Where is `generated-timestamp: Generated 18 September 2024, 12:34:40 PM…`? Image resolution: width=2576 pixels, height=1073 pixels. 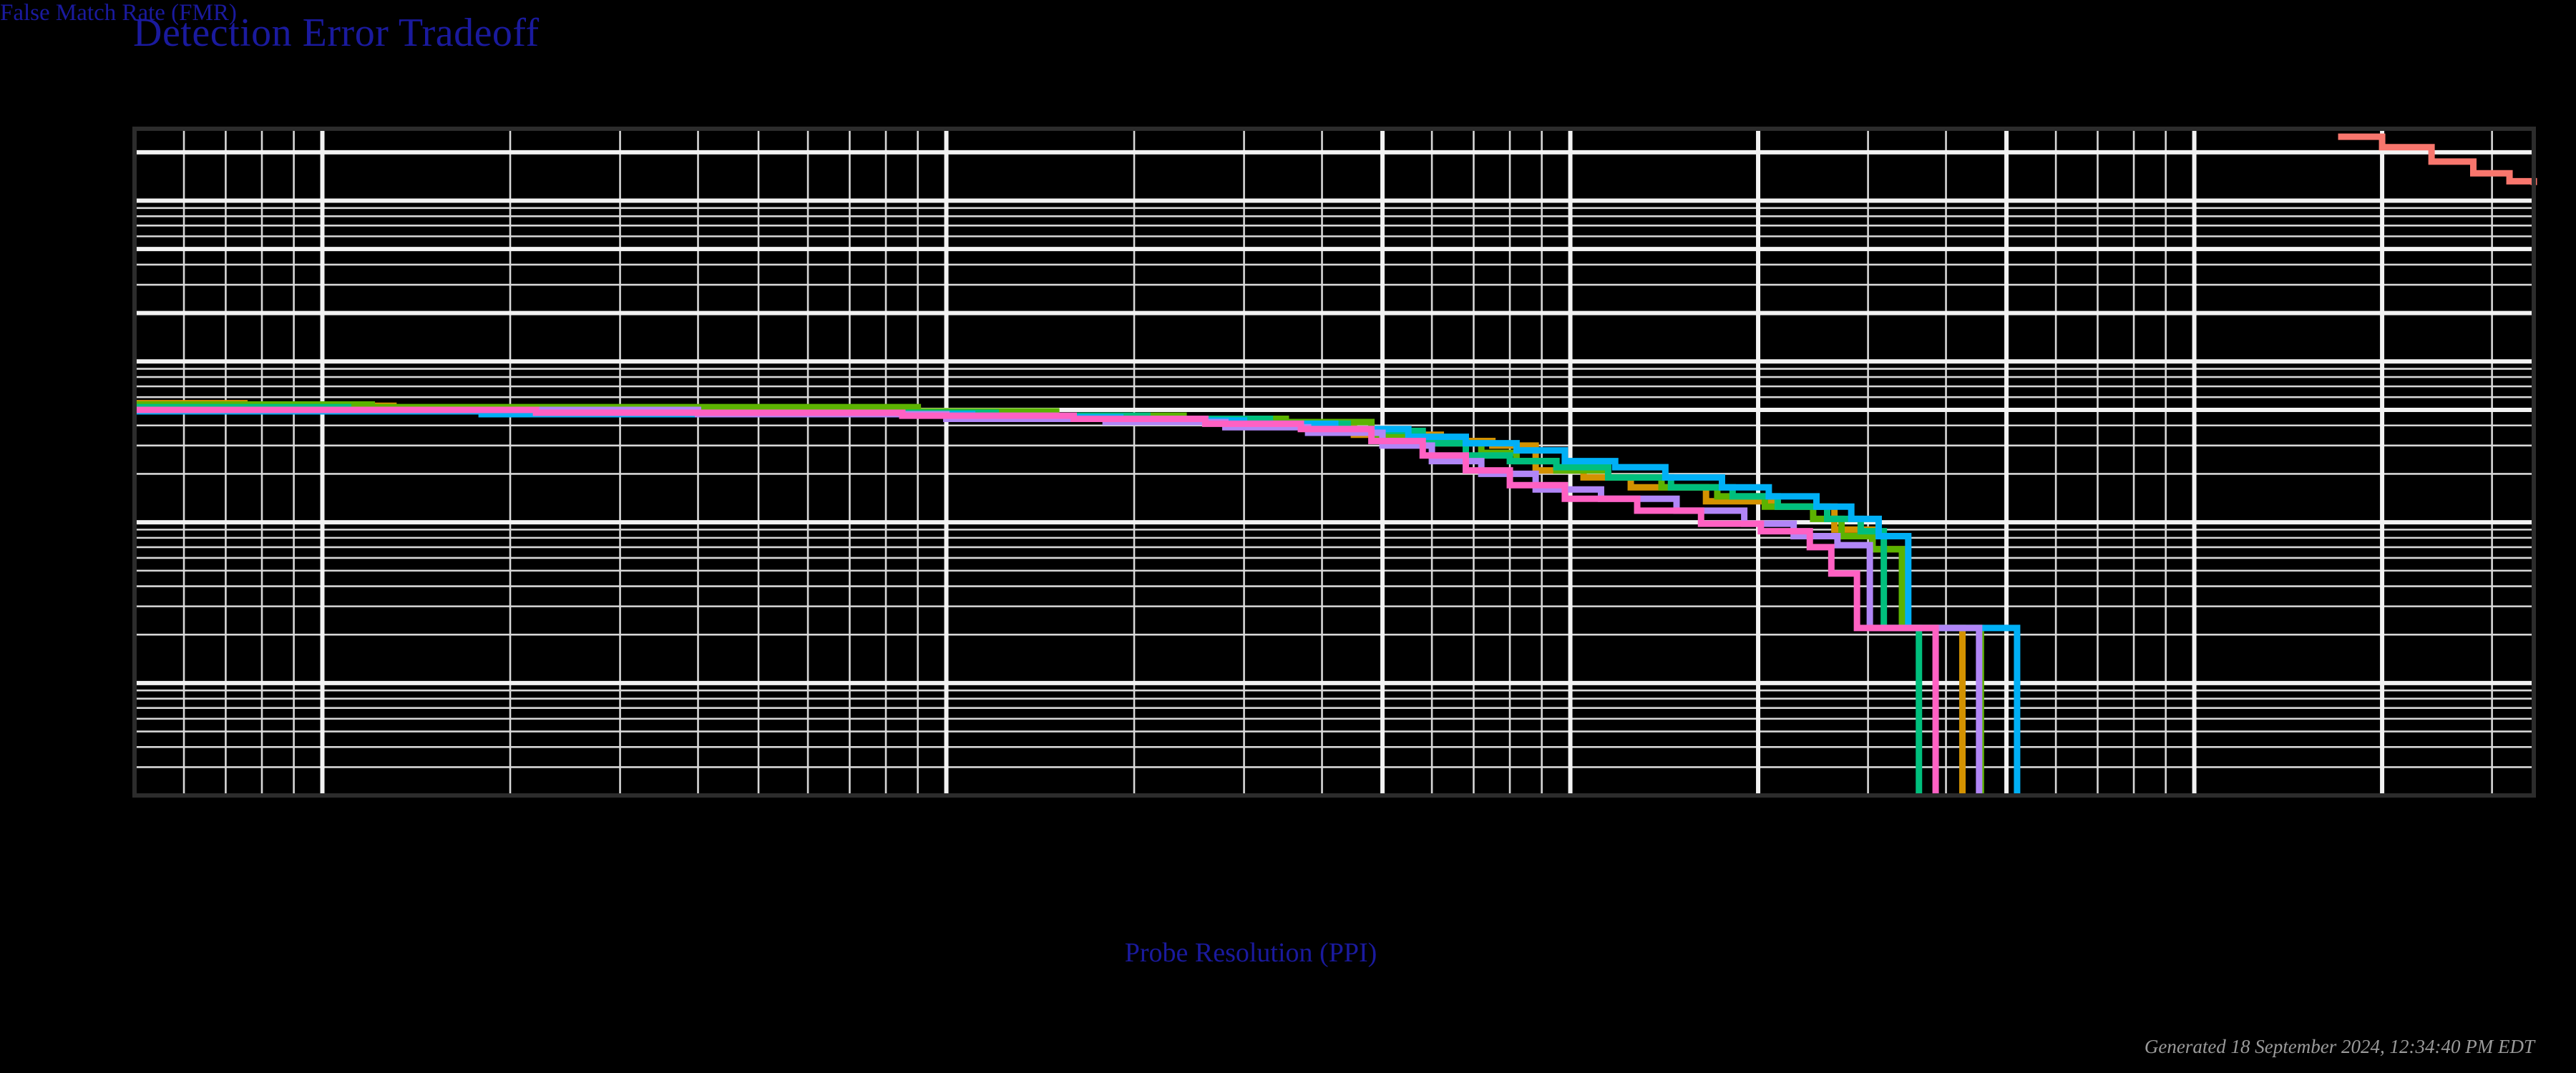 generated-timestamp: Generated 18 September 2024, 12:34:40 PM… is located at coordinates (2339, 1046).